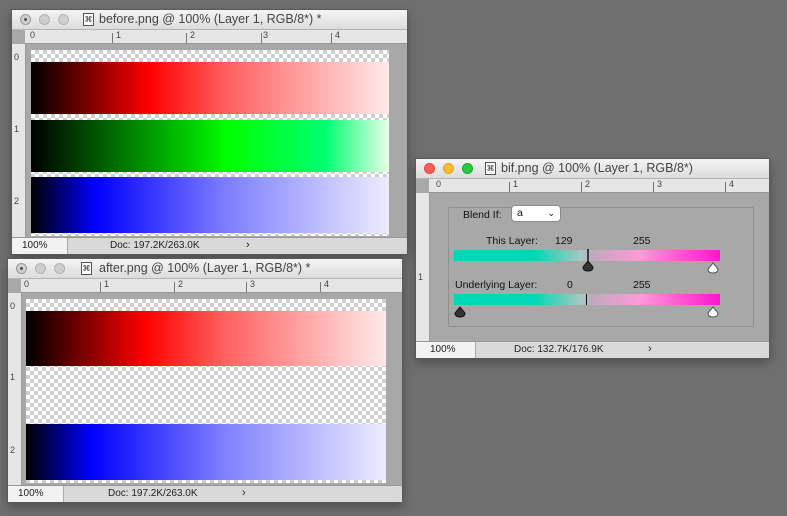 The height and width of the screenshot is (516, 787). What do you see at coordinates (482, 215) in the screenshot?
I see `blend-if-label: Blend If:` at bounding box center [482, 215].